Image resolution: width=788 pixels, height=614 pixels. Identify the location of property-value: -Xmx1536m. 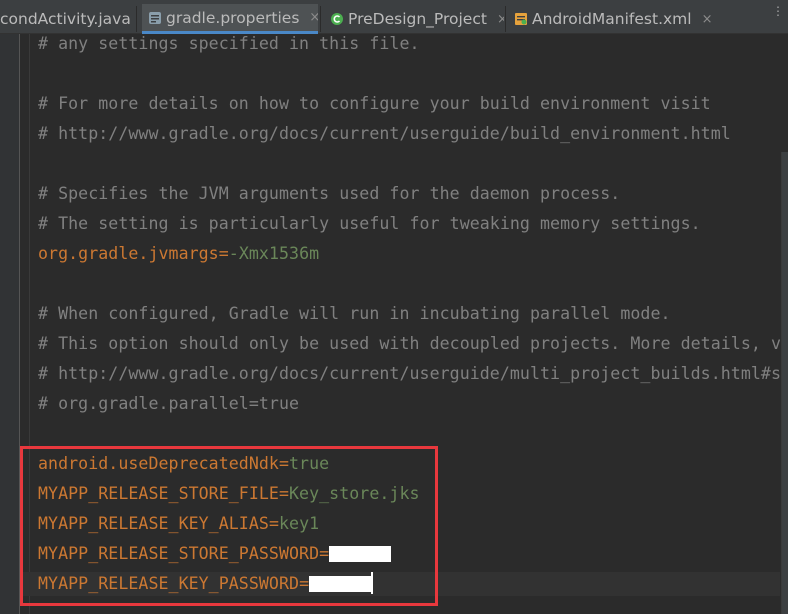
(274, 253).